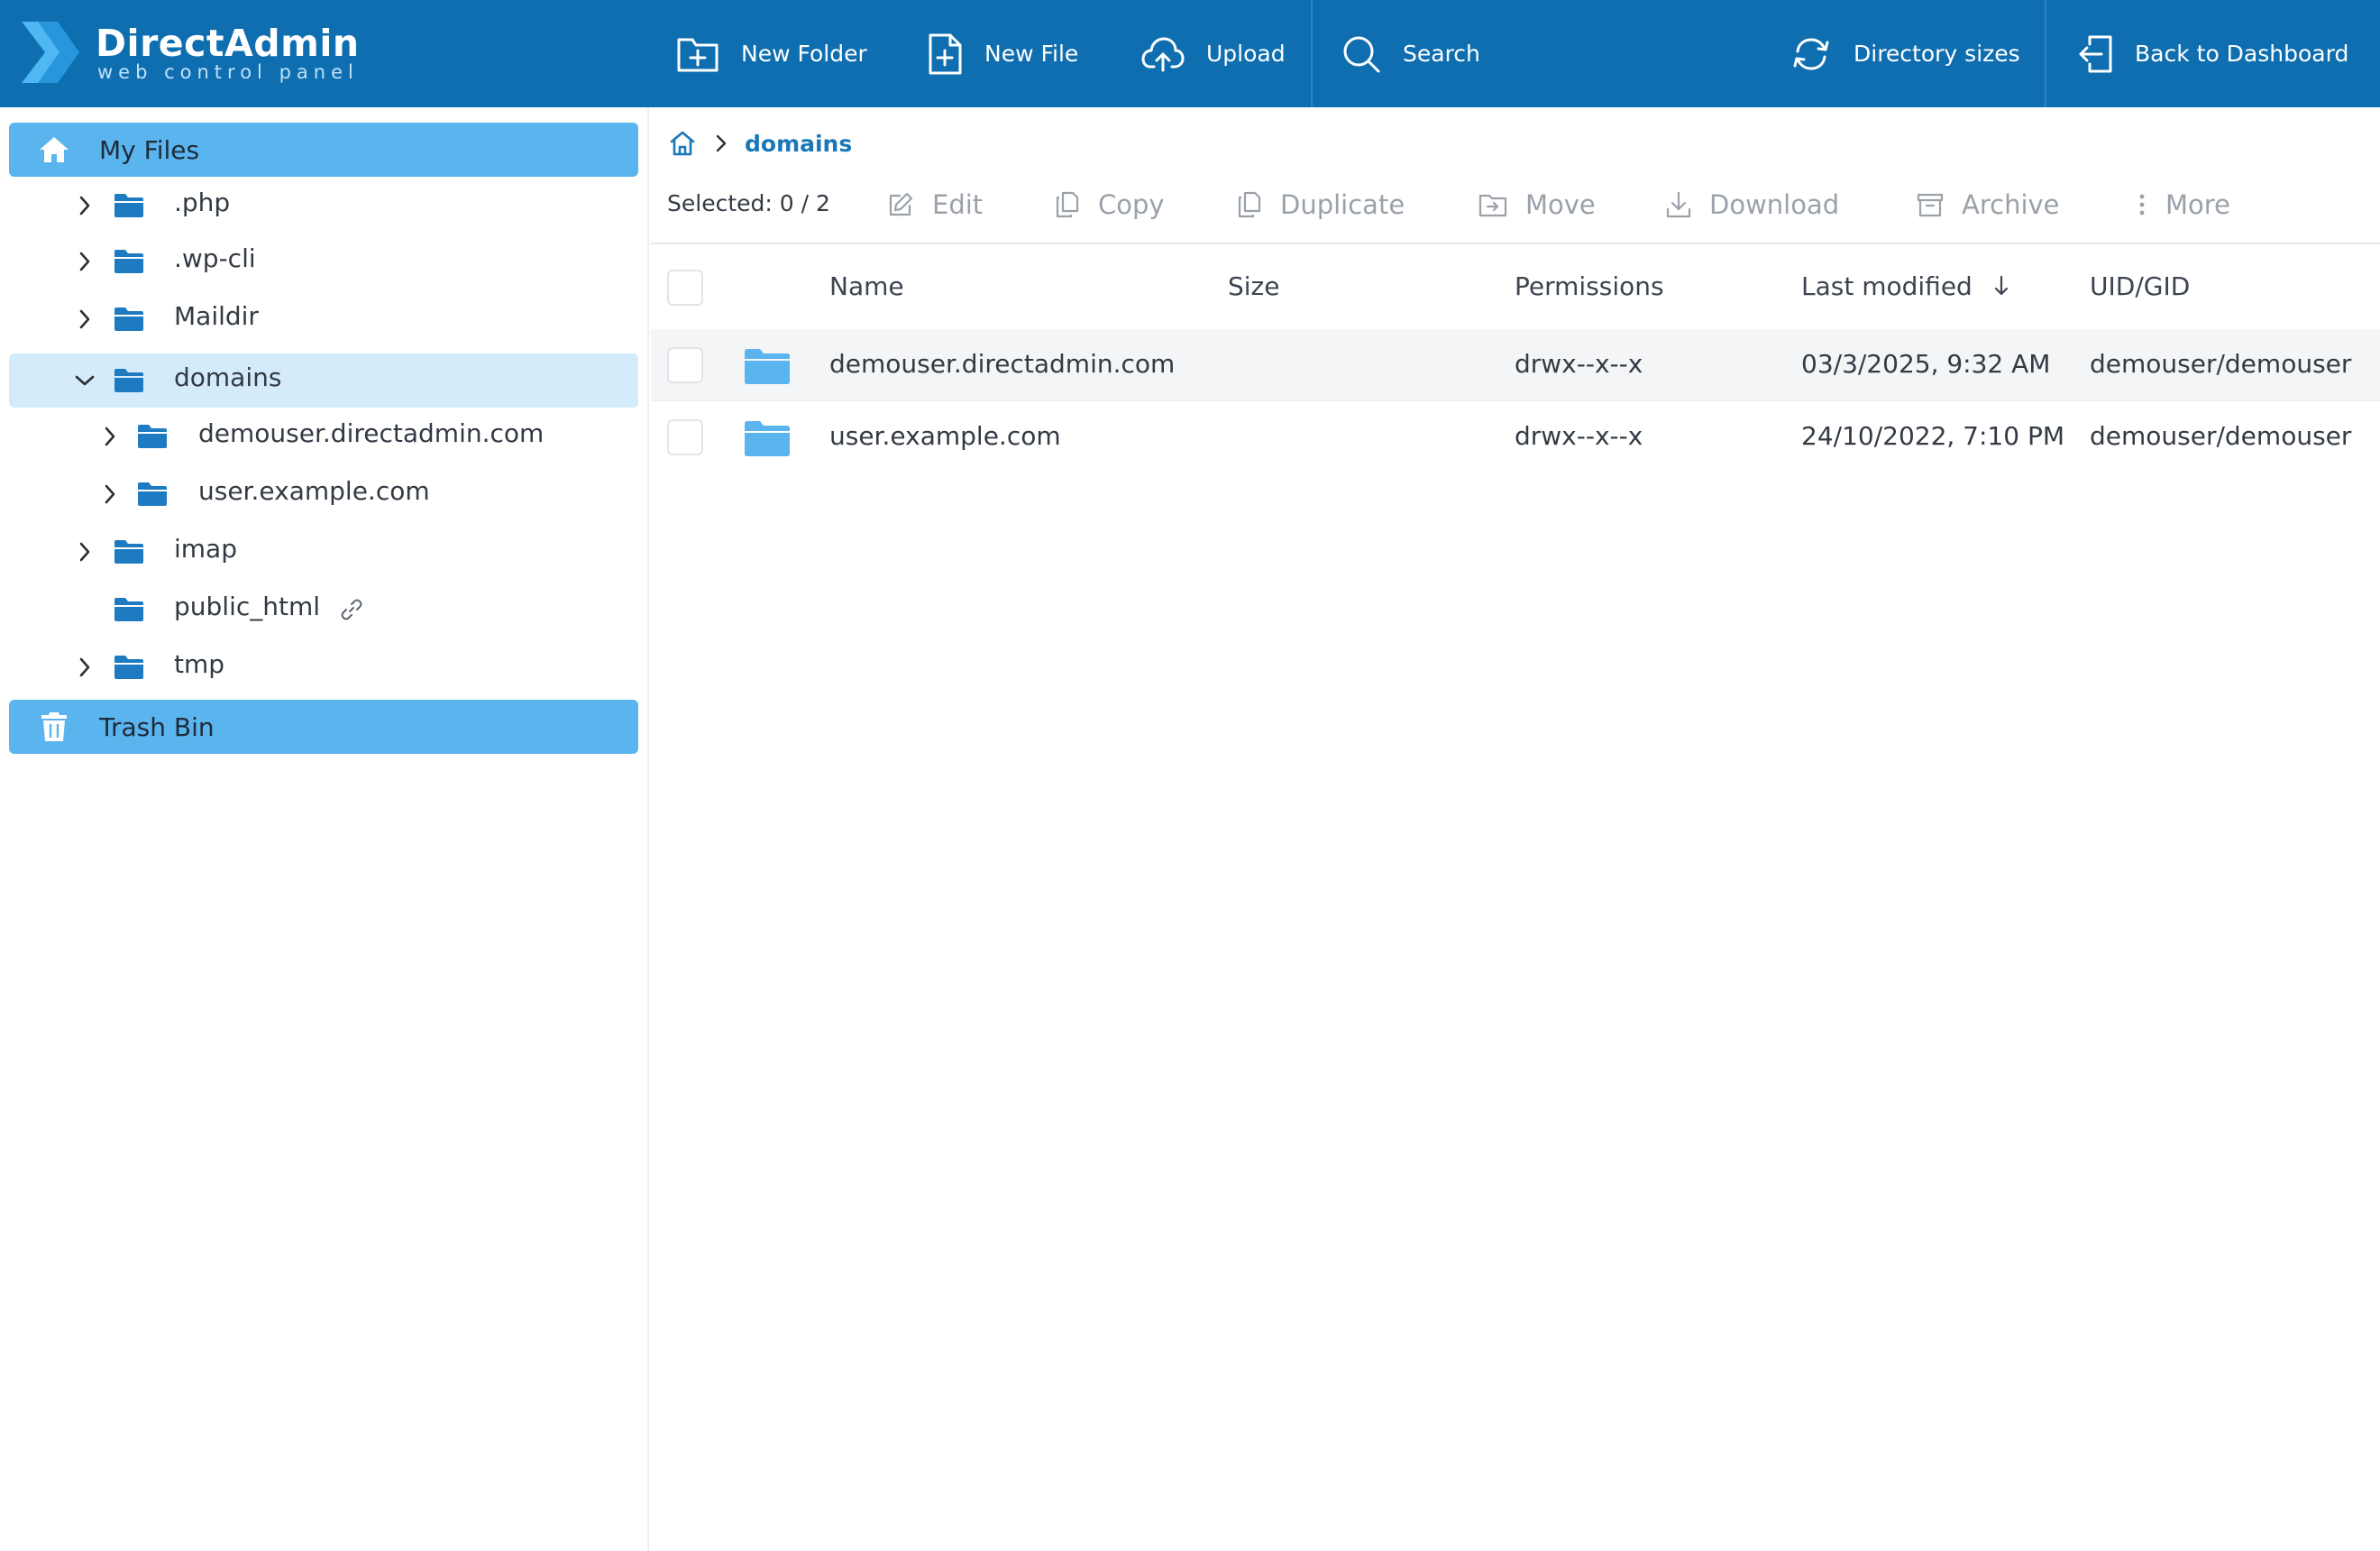 The width and height of the screenshot is (2380, 1551). What do you see at coordinates (1905, 53) in the screenshot?
I see `directory-sizes-button: Directory sizes` at bounding box center [1905, 53].